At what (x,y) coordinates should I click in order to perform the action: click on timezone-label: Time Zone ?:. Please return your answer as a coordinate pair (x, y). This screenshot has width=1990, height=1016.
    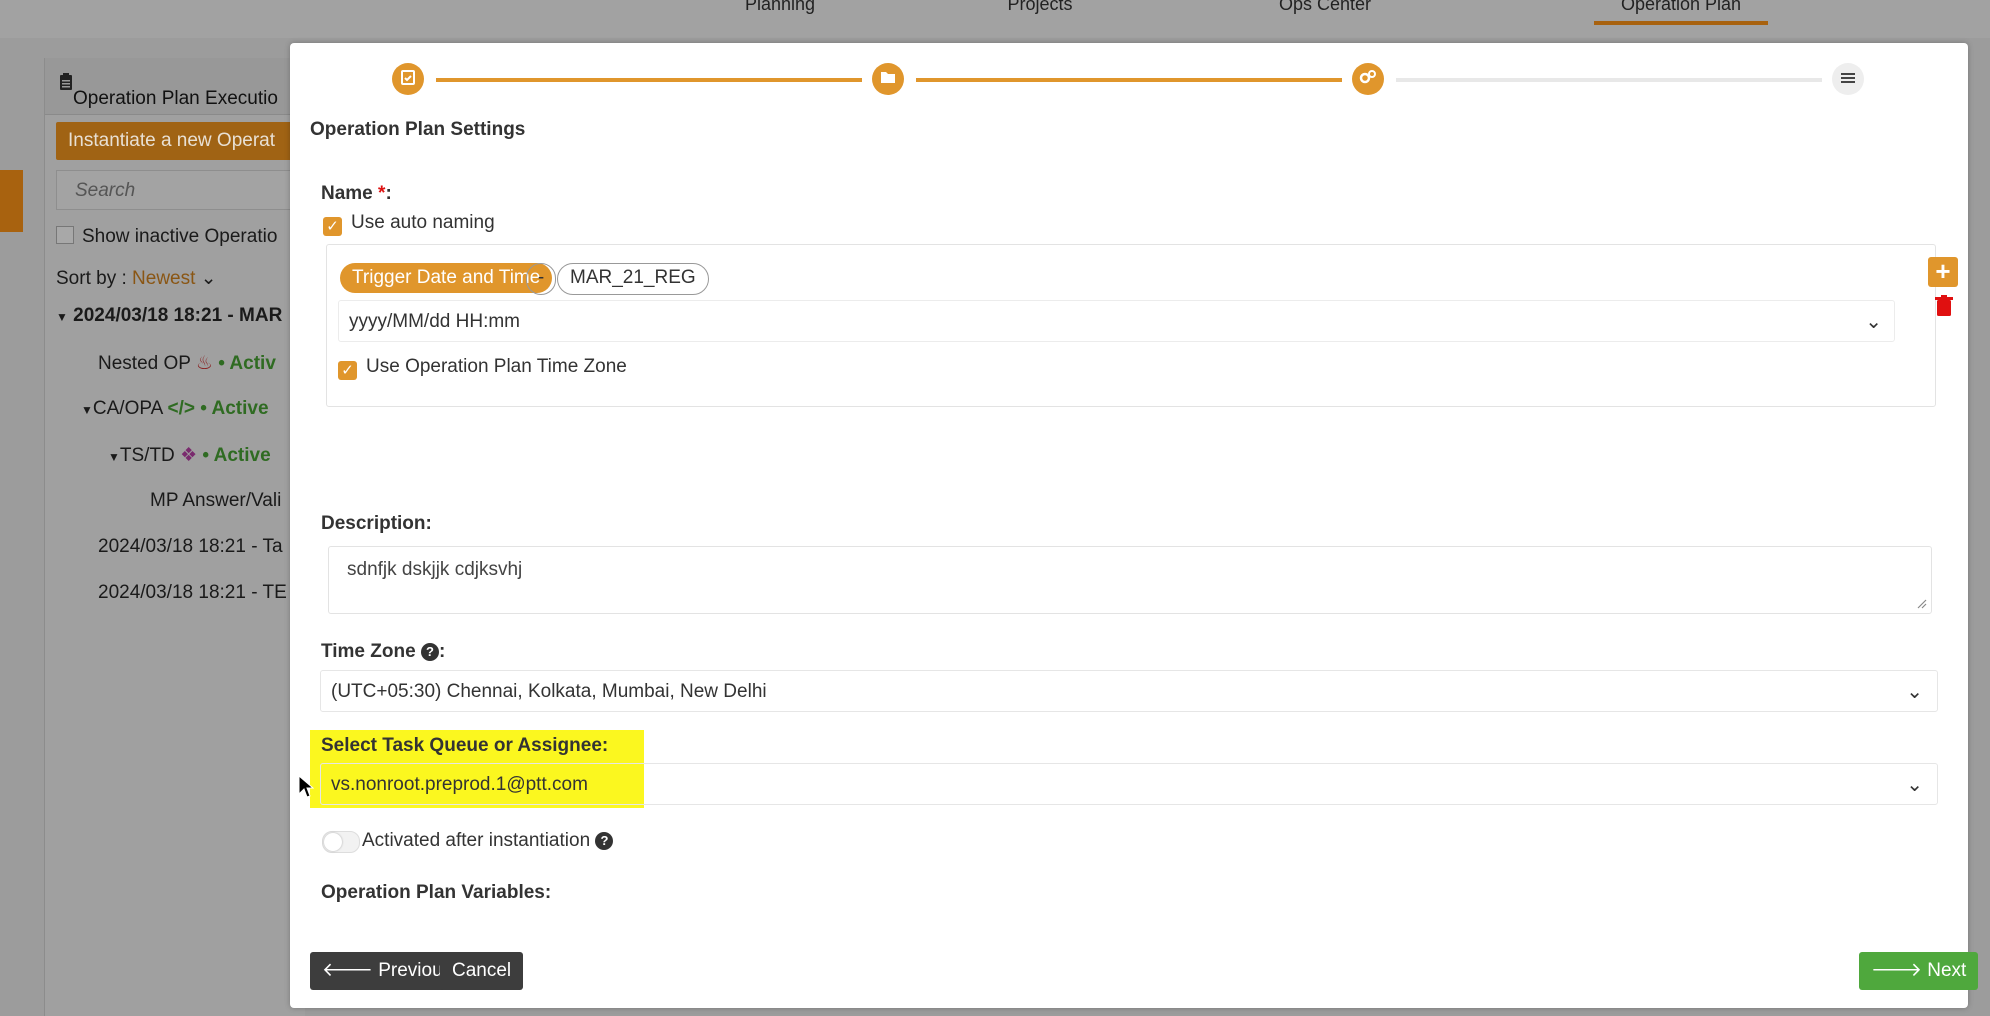
    Looking at the image, I should click on (383, 652).